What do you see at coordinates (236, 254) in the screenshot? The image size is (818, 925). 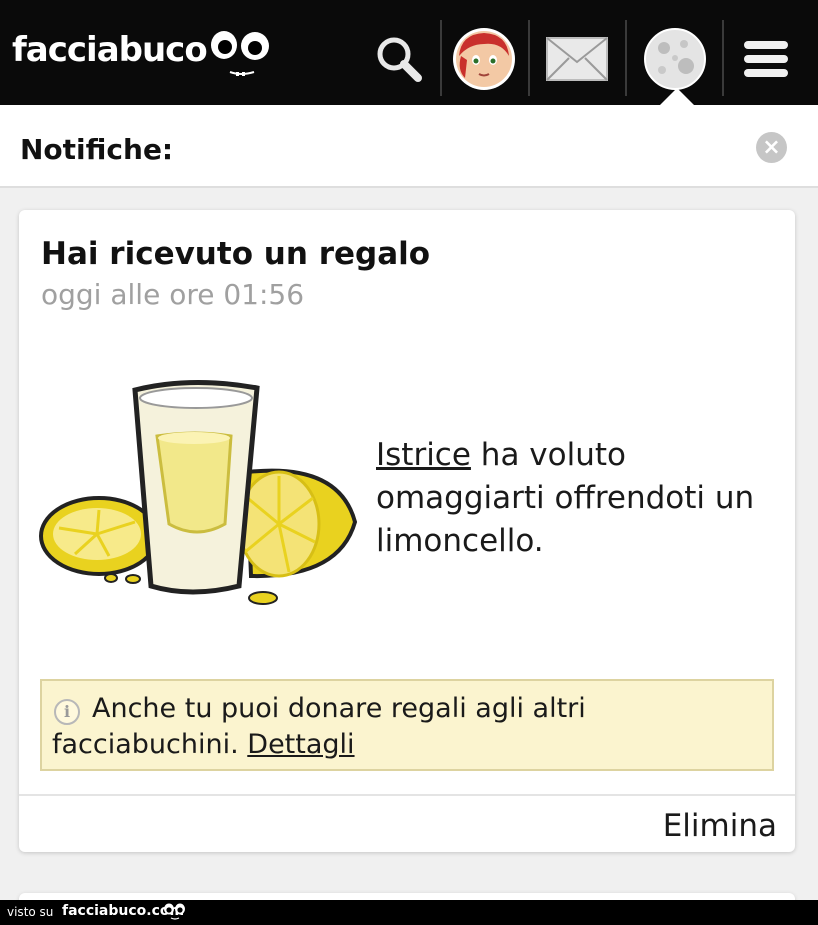 I see `notification-title: Hai ricevuto un regalo` at bounding box center [236, 254].